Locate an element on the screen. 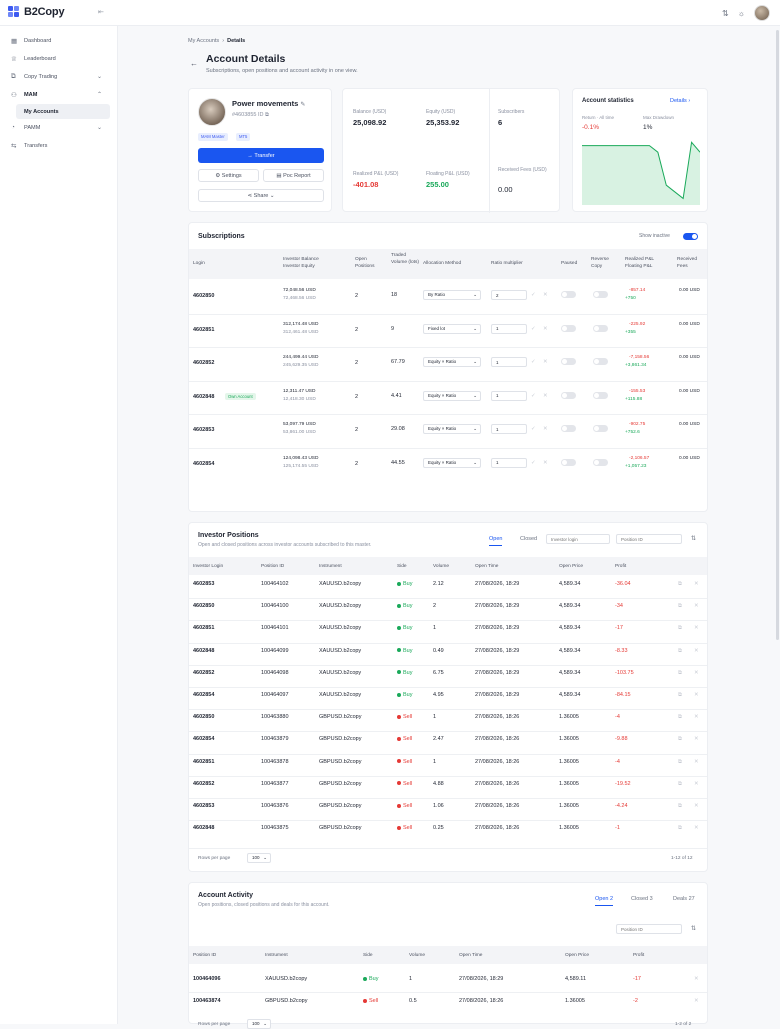  edit-icon: ✎ is located at coordinates (302, 105).